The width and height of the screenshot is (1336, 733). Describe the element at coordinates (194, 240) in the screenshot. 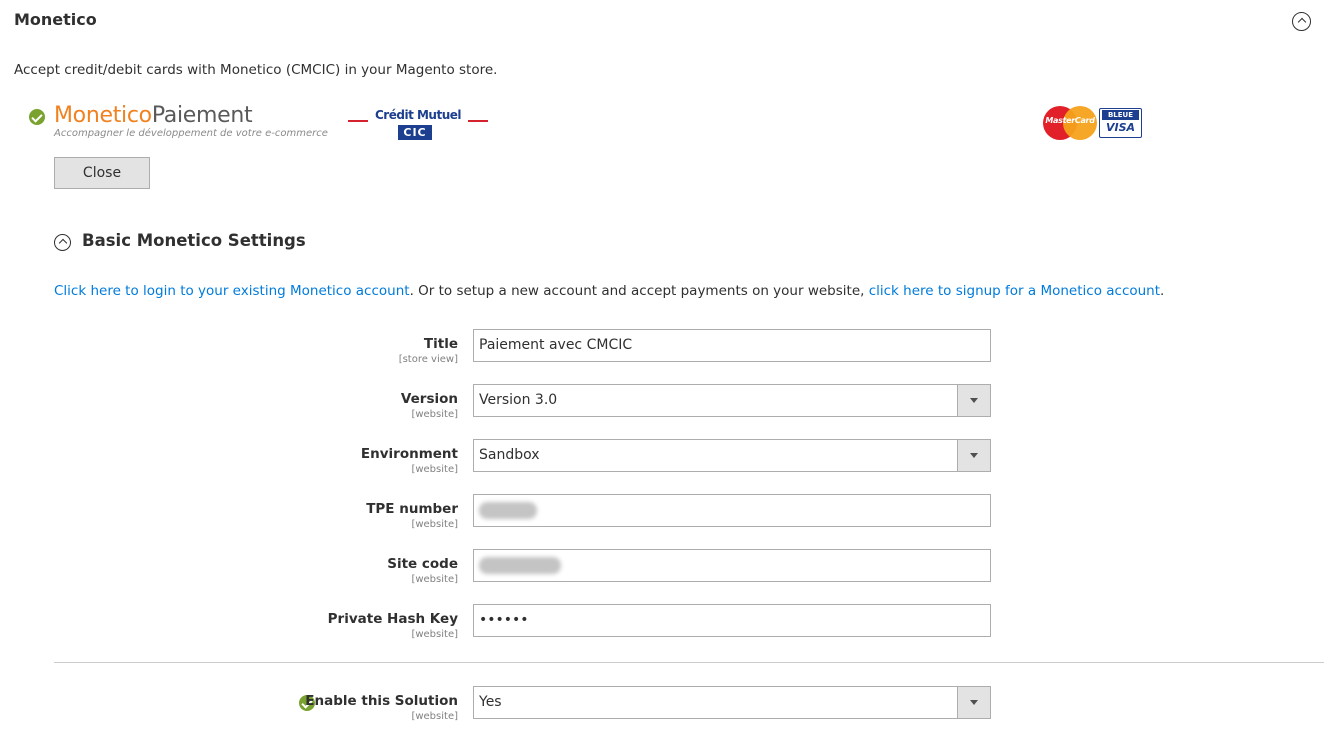

I see `basic-settings-title: Basic Monetico Settings` at that location.